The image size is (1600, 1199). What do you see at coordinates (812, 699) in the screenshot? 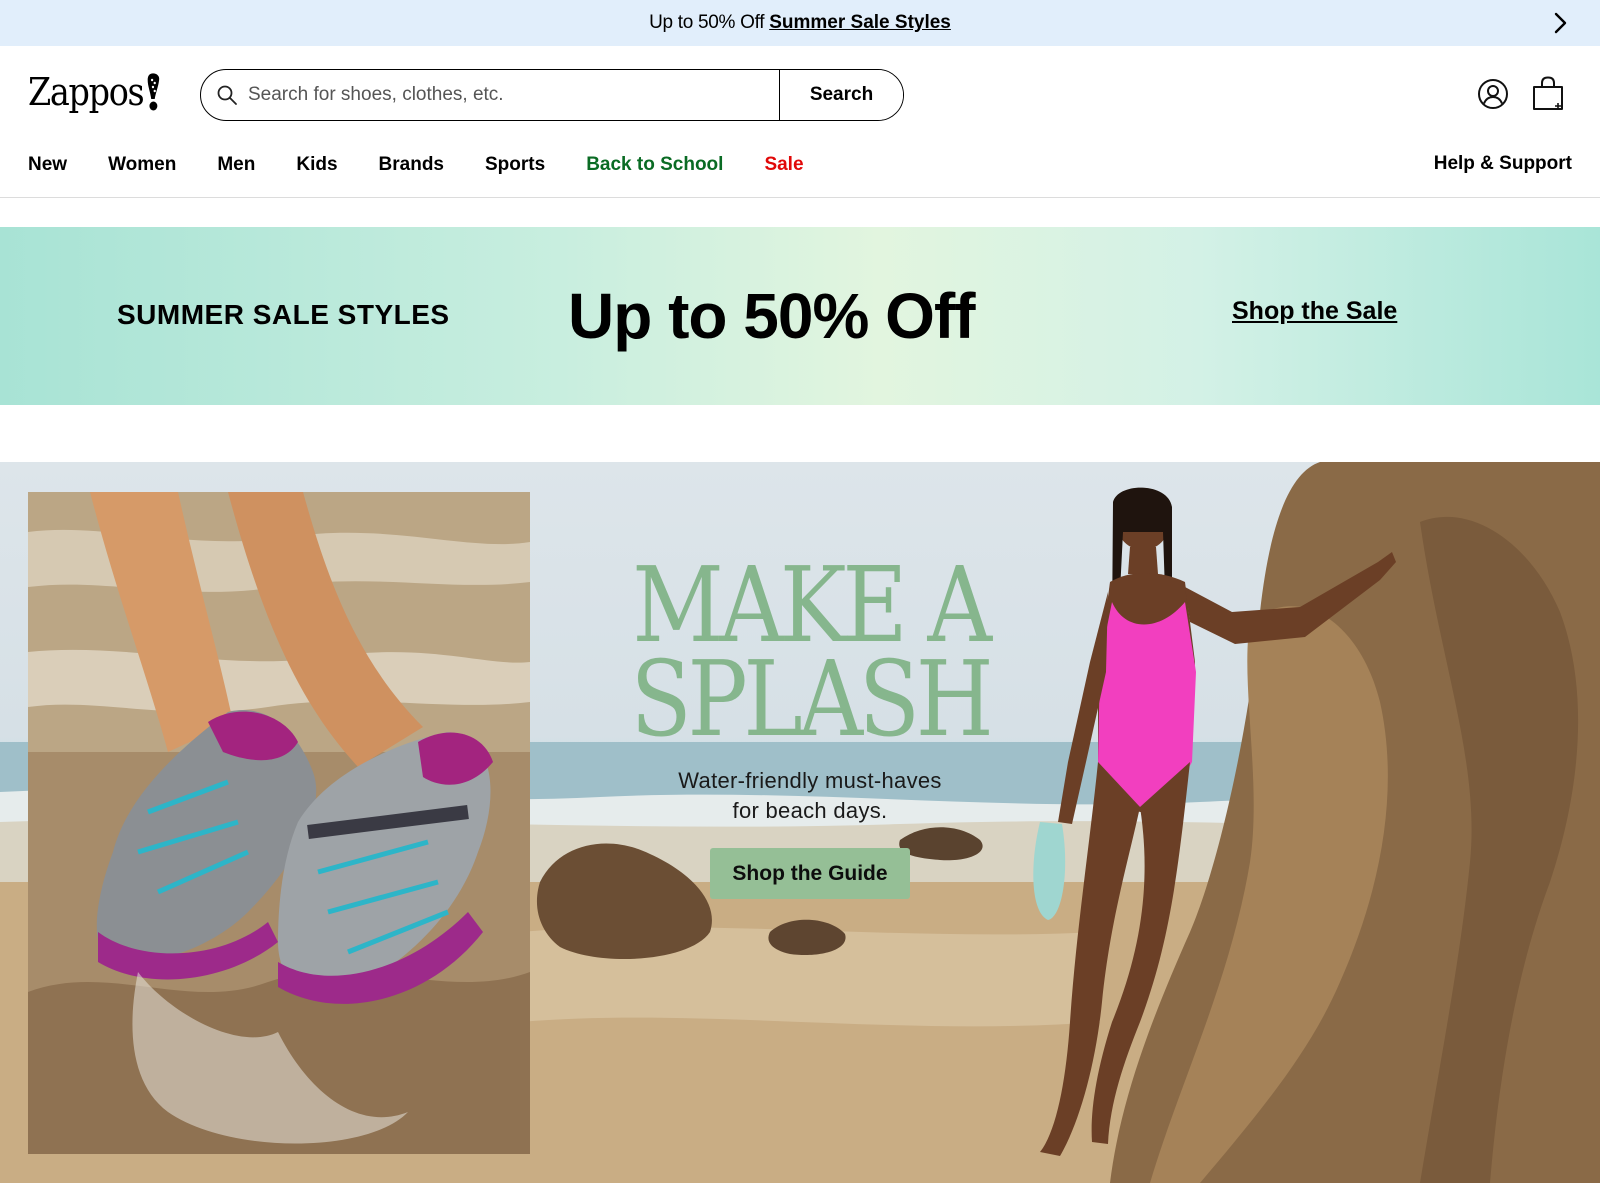
I see `hero-title-line2: SPLASH` at bounding box center [812, 699].